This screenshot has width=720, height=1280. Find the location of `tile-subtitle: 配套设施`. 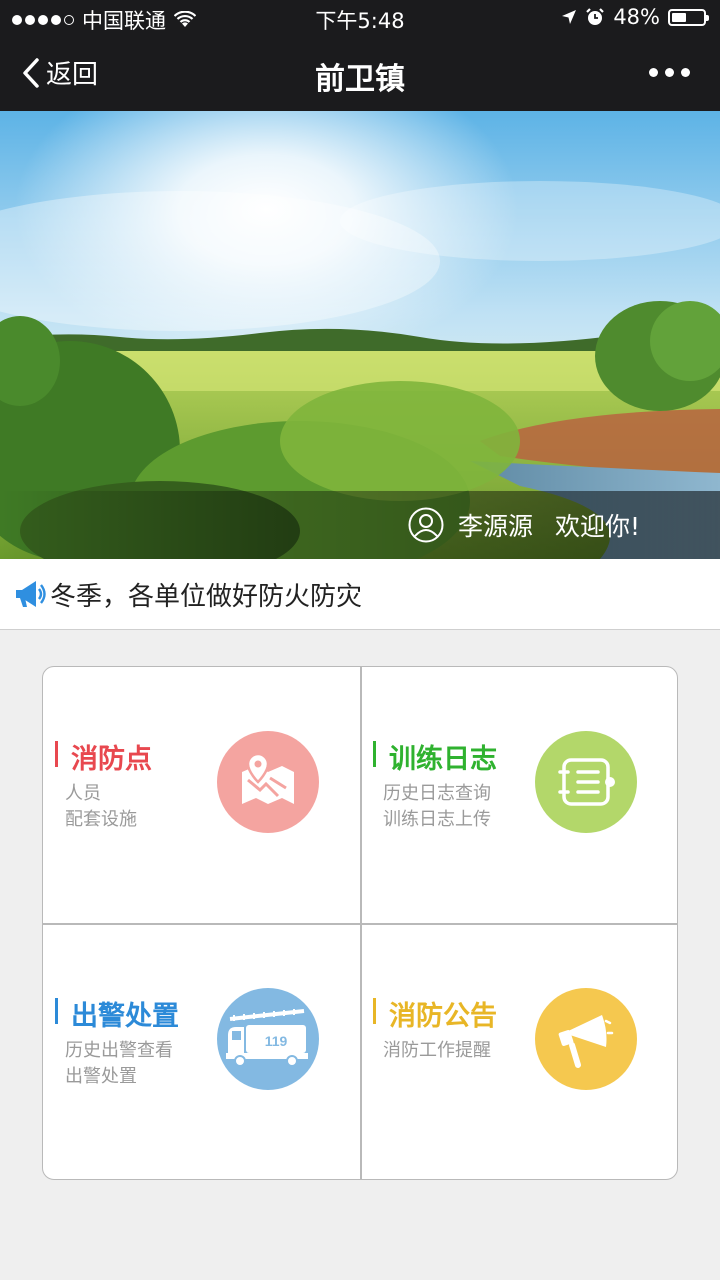

tile-subtitle: 配套设施 is located at coordinates (101, 819).